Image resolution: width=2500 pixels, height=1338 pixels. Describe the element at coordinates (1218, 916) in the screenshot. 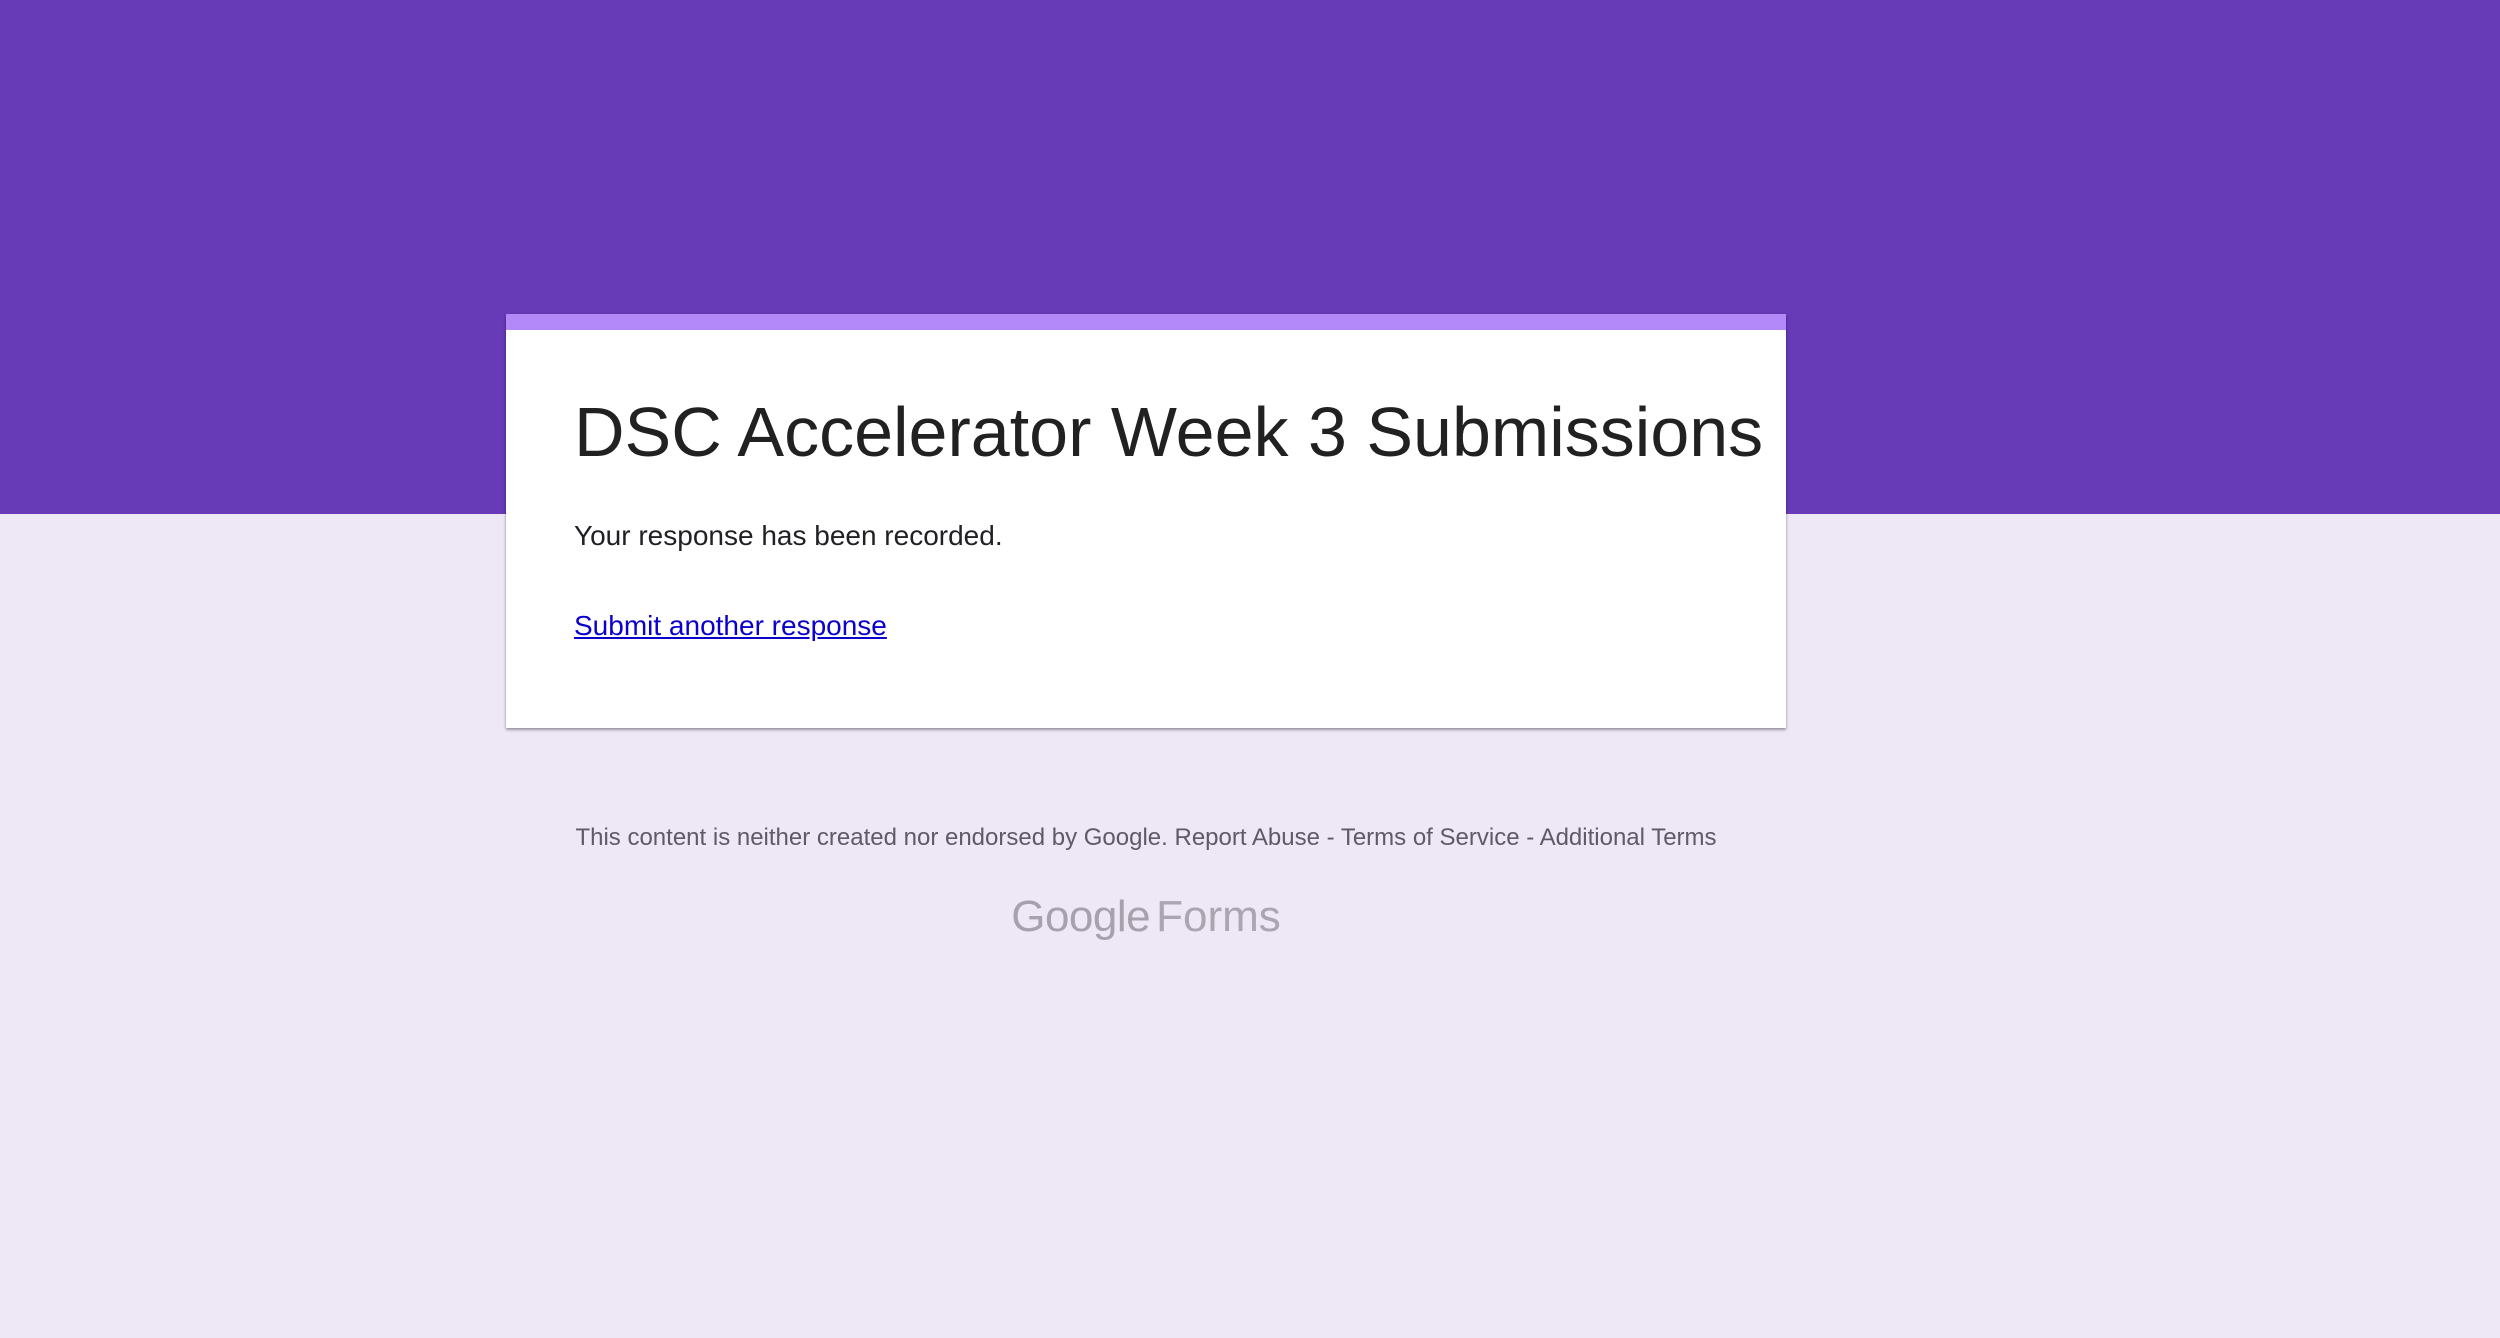

I see `brand-forms-wordmark: Forms` at that location.